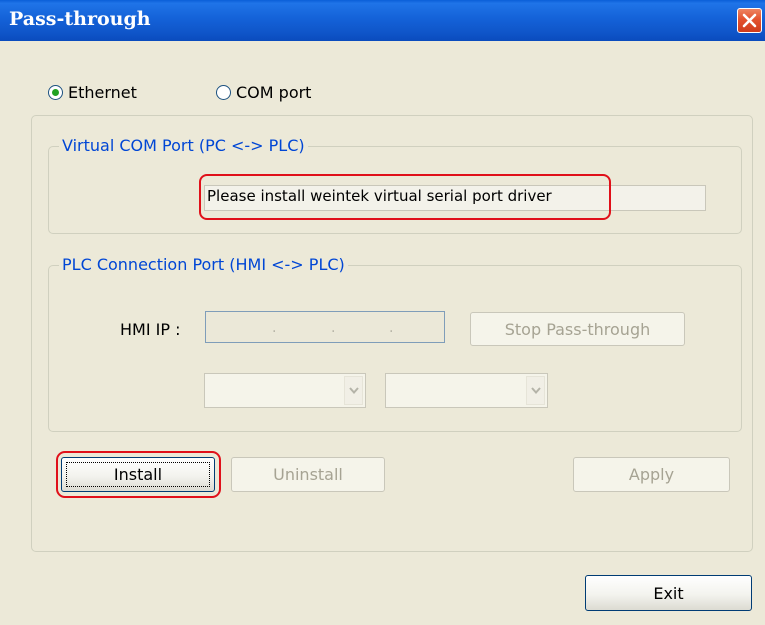  I want to click on ethernet-label: Ethernet, so click(102, 92).